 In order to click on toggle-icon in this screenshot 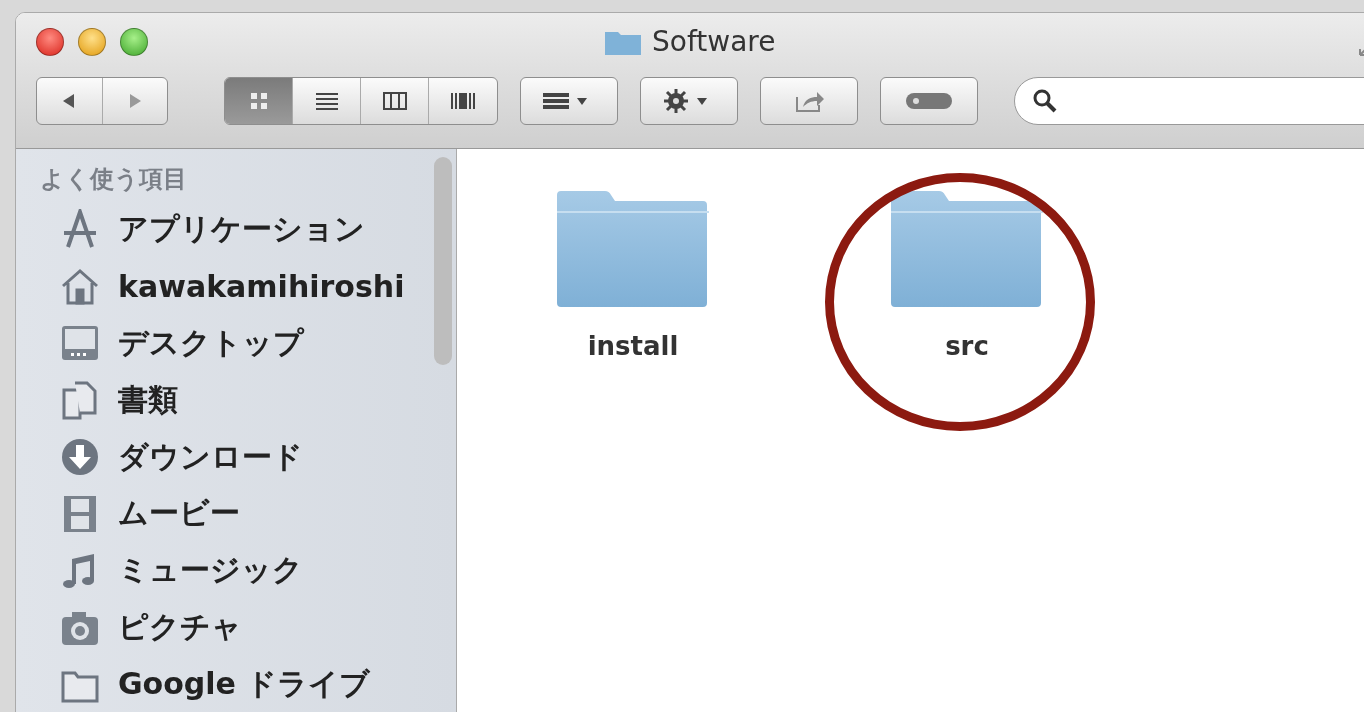, I will do `click(929, 101)`.